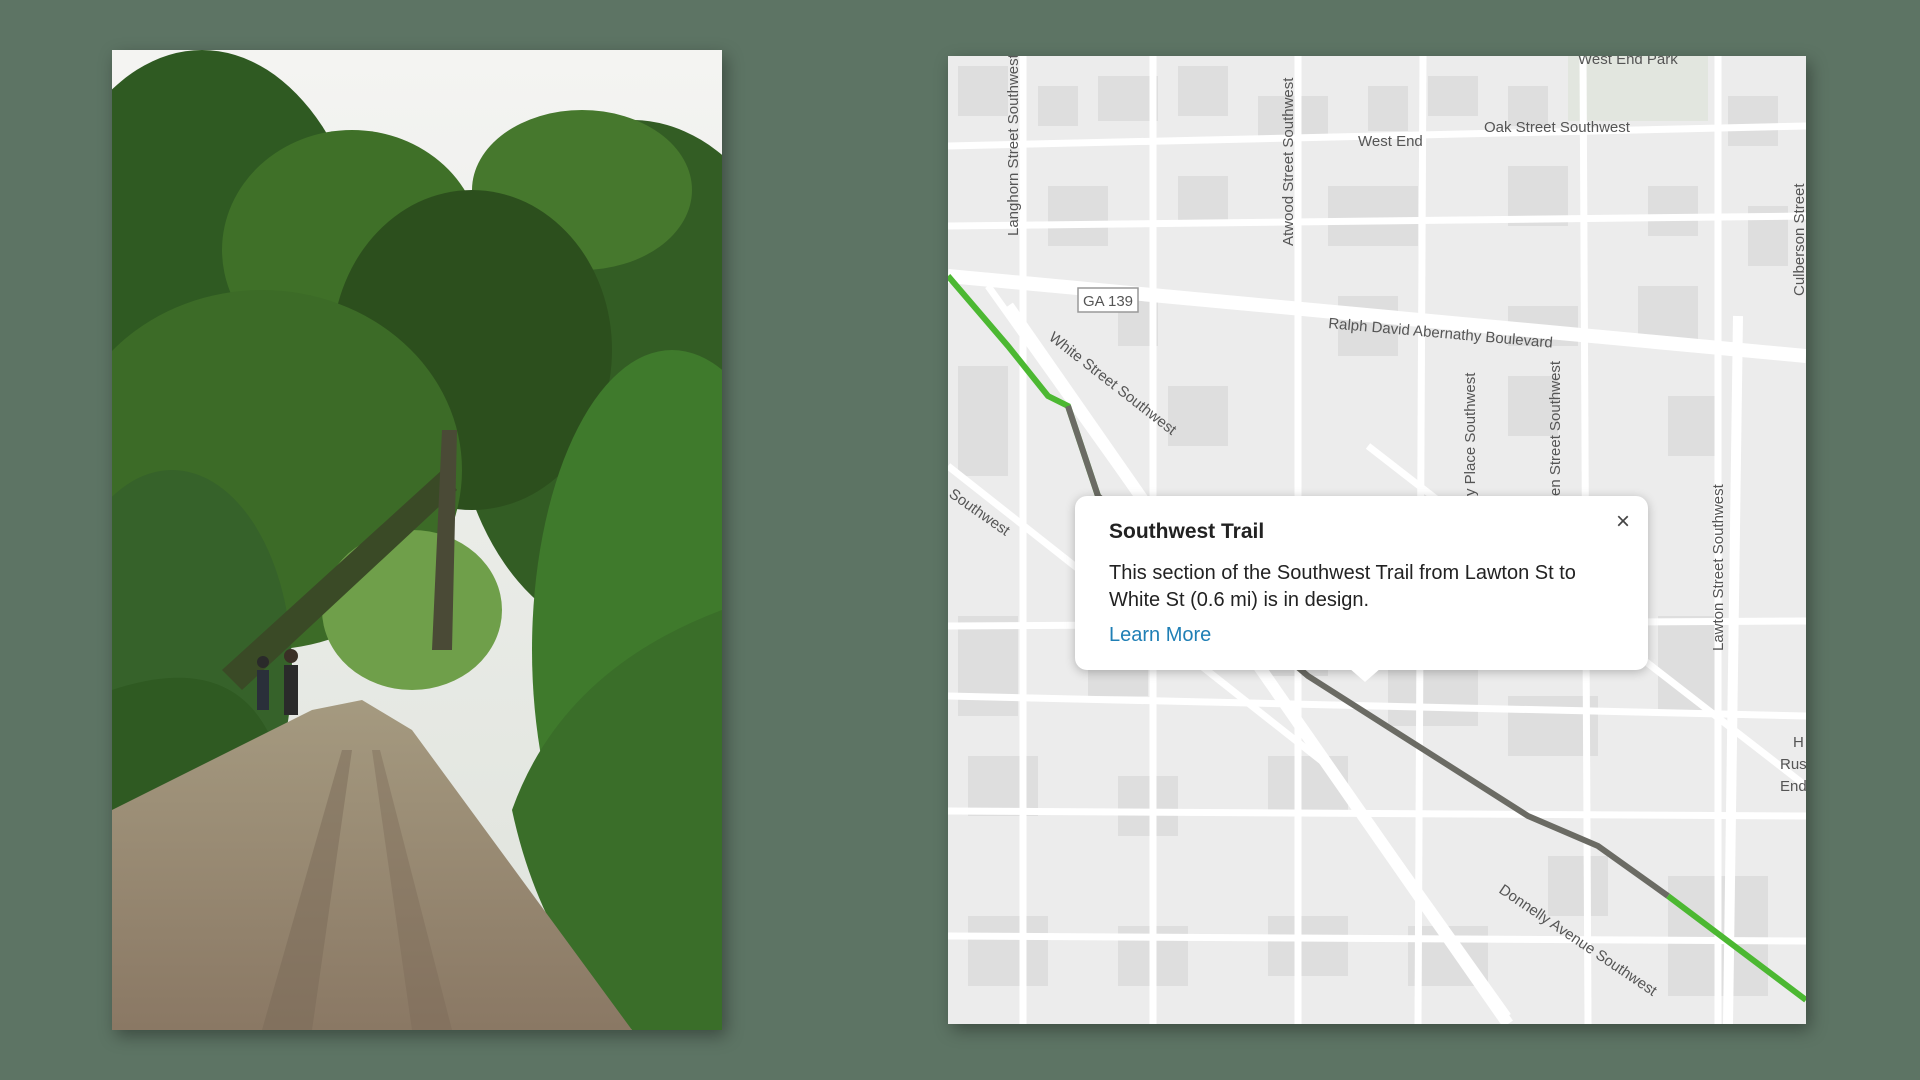 The image size is (1920, 1080). What do you see at coordinates (1798, 239) in the screenshot?
I see `label-culberson: Culberson Street` at bounding box center [1798, 239].